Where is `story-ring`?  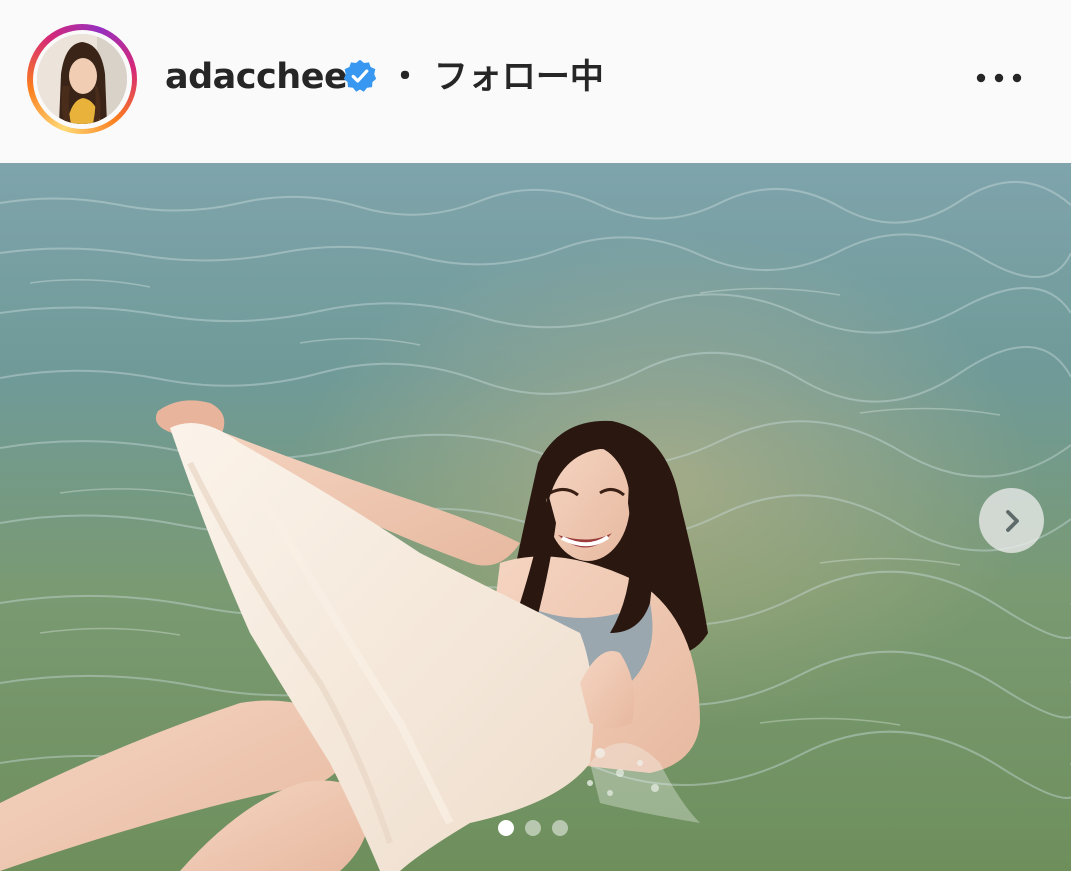
story-ring is located at coordinates (82, 79).